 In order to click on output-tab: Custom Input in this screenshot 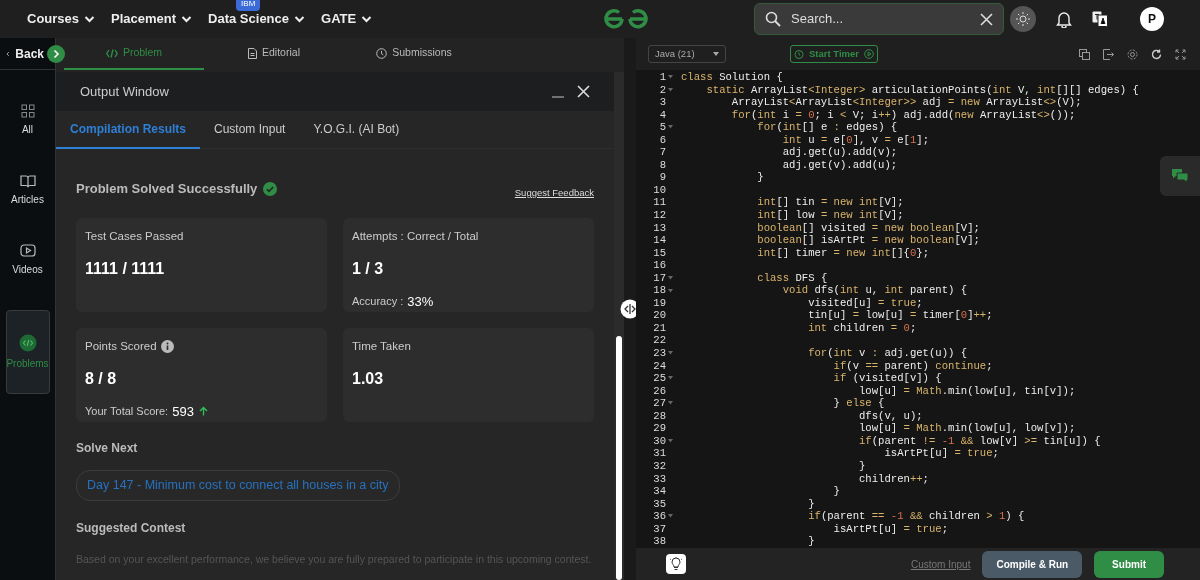, I will do `click(250, 130)`.